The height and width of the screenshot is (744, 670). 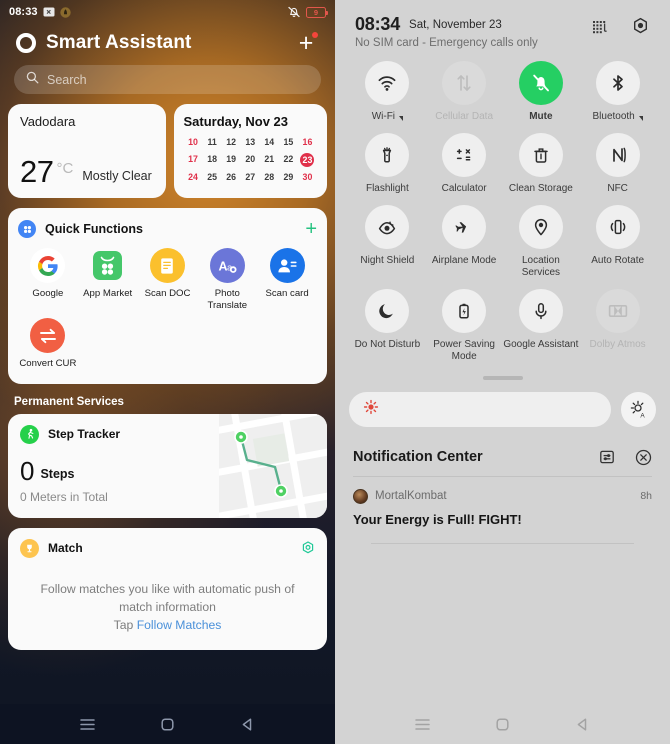 I want to click on auto-rotate-icon, so click(x=617, y=227).